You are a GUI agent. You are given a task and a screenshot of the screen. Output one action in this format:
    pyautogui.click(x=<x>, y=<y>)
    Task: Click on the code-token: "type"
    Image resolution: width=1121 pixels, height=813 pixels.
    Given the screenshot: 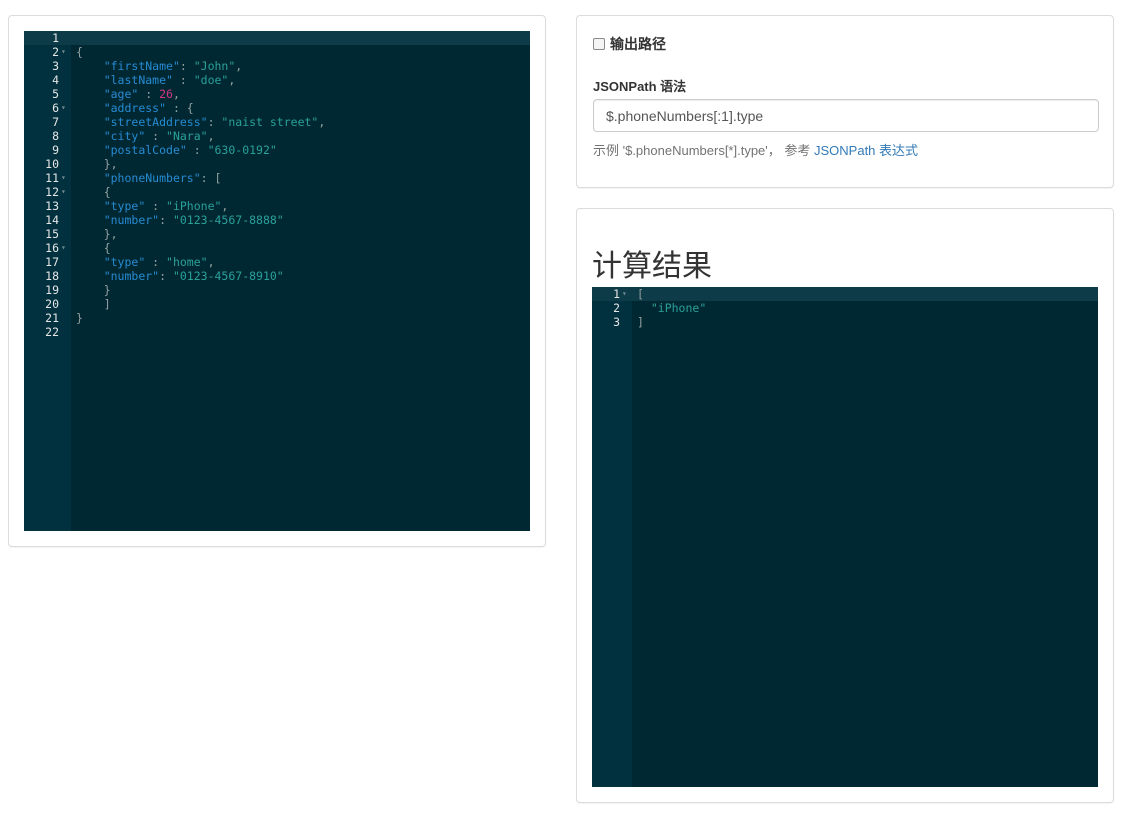 What is the action you would take?
    pyautogui.click(x=124, y=206)
    